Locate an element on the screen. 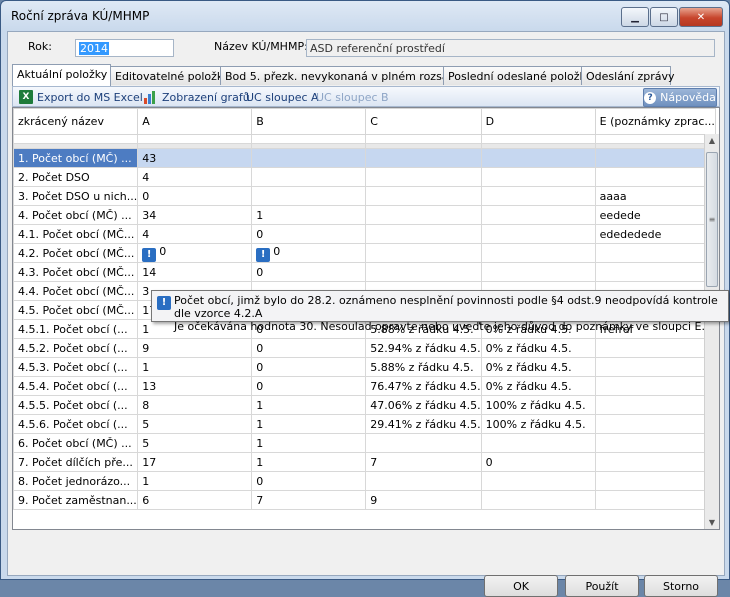 The height and width of the screenshot is (597, 730). table-cell: 34 is located at coordinates (195, 215).